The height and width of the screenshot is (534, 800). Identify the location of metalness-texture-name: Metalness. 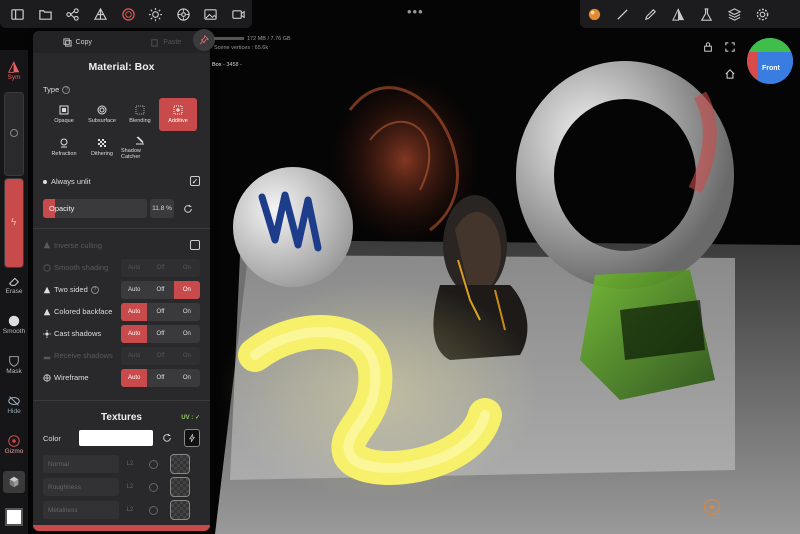
(81, 510).